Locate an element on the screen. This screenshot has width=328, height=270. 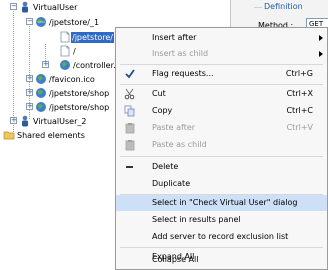
menu-item-label: Collapse All is located at coordinates (175, 259).